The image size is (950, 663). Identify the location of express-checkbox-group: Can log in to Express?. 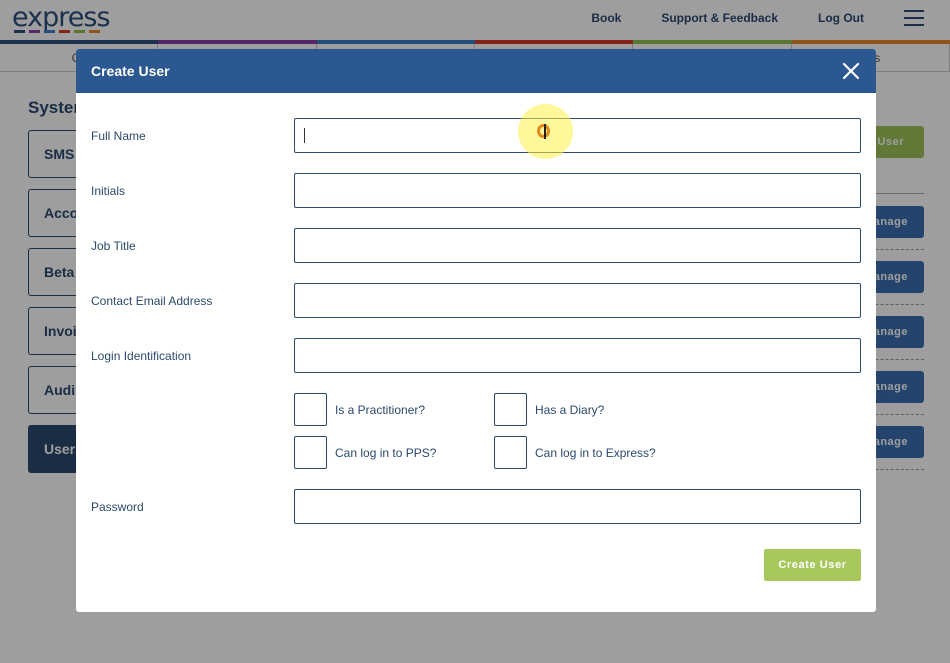
(575, 452).